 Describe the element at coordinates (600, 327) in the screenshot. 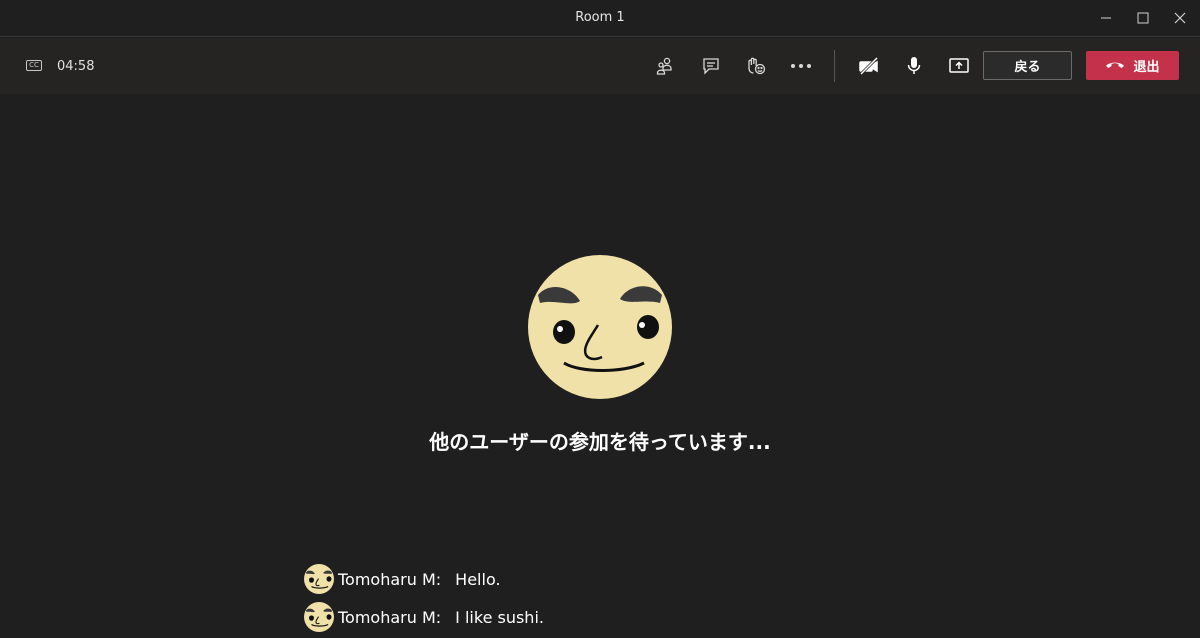

I see `cartoon-face-avatar` at that location.